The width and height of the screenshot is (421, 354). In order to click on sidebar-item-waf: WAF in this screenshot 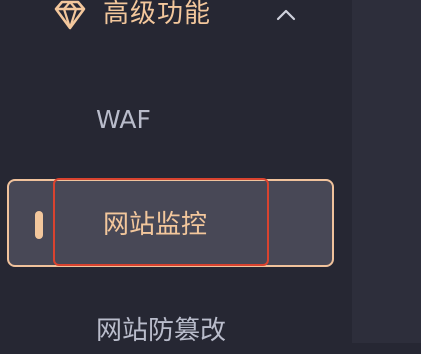, I will do `click(176, 120)`.